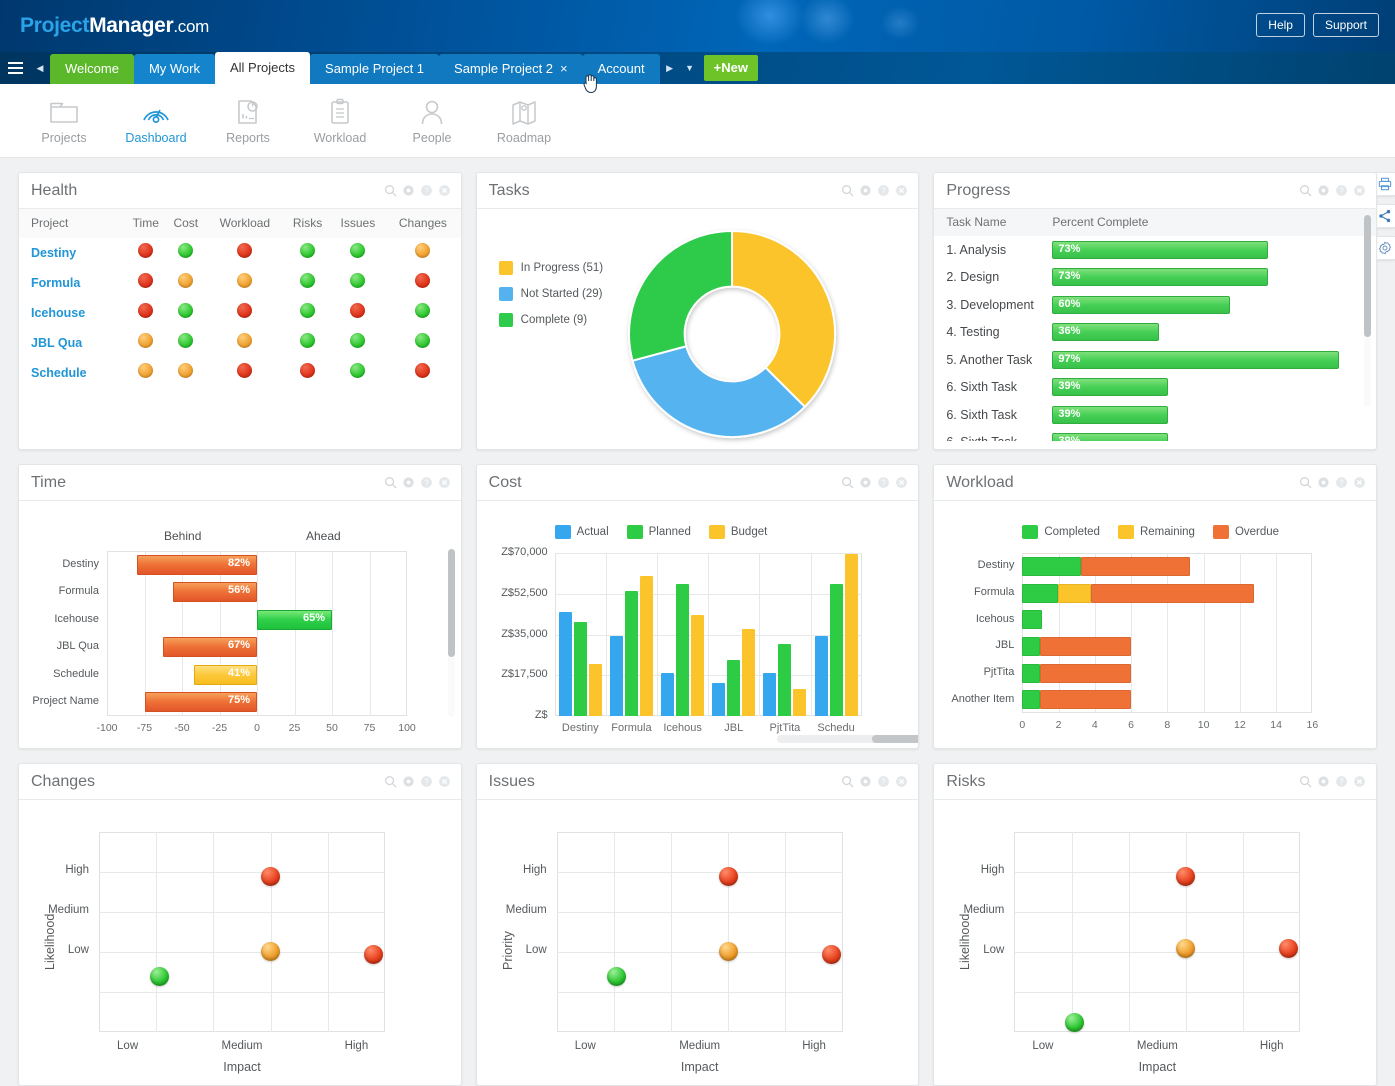 Image resolution: width=1395 pixels, height=1086 pixels. I want to click on legend-item: Not Started (29), so click(550, 294).